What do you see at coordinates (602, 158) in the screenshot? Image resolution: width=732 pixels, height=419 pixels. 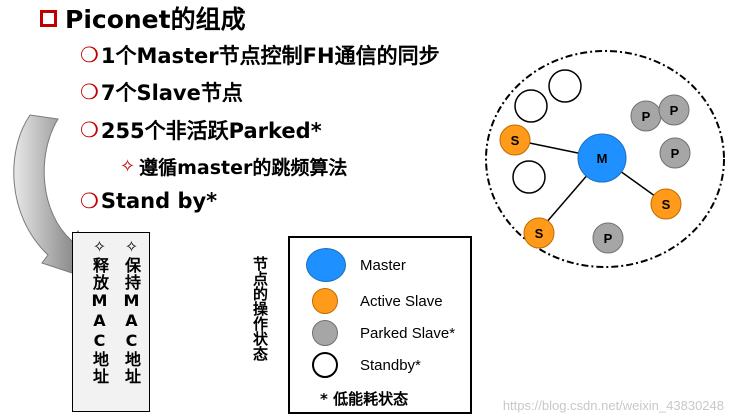 I see `master-node-label: M` at bounding box center [602, 158].